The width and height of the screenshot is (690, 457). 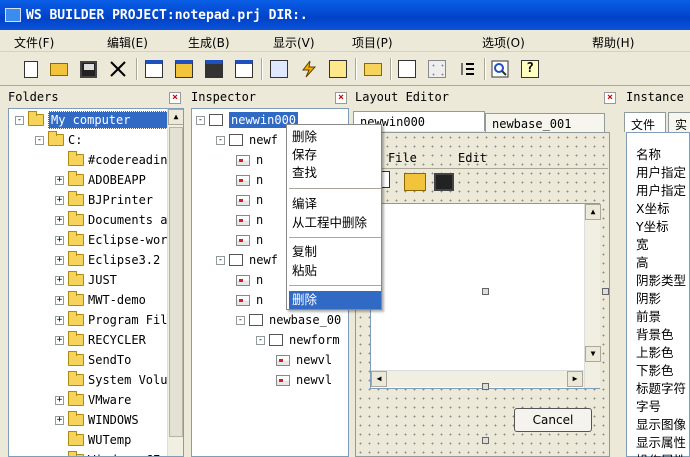 What do you see at coordinates (372, 42) in the screenshot?
I see `menu-project: 项目(P)` at bounding box center [372, 42].